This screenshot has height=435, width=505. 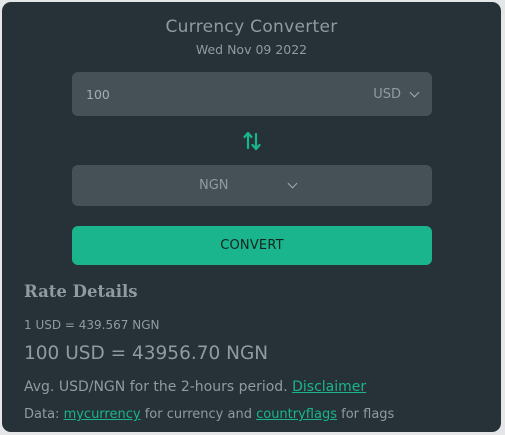 What do you see at coordinates (248, 185) in the screenshot?
I see `to-currency-select: NGN` at bounding box center [248, 185].